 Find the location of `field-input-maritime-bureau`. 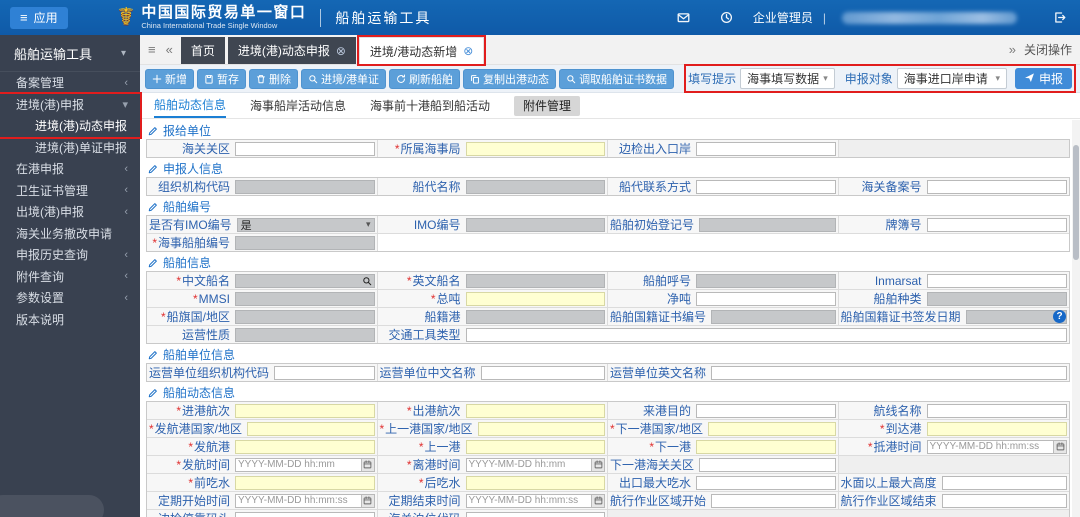

field-input-maritime-bureau is located at coordinates (535, 148).